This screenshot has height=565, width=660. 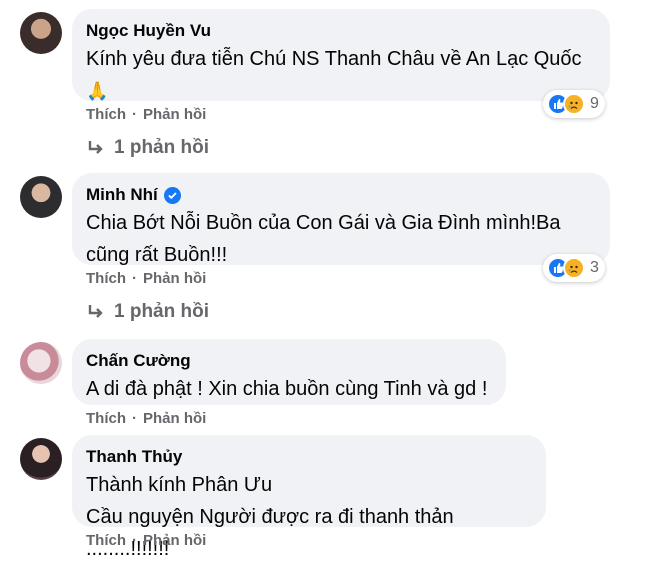 What do you see at coordinates (340, 31) in the screenshot?
I see `commenter-name: Ngọc Huyền Vu` at bounding box center [340, 31].